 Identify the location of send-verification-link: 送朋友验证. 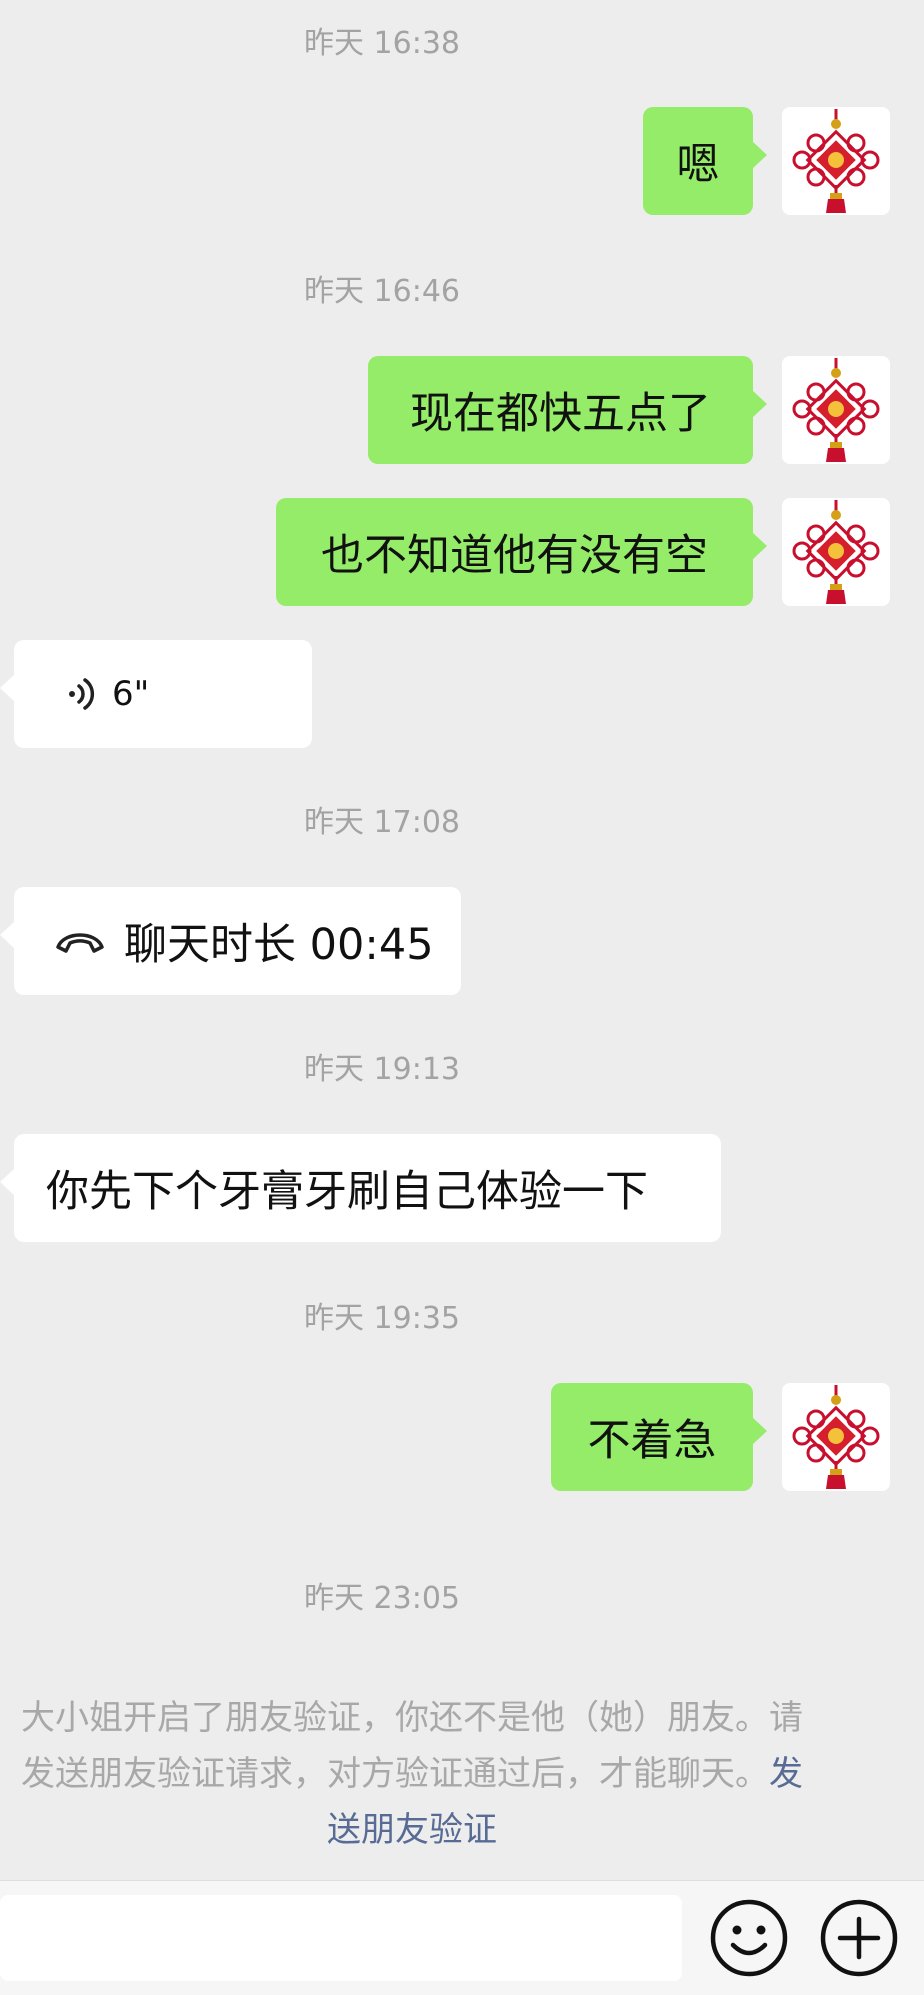
(412, 1830).